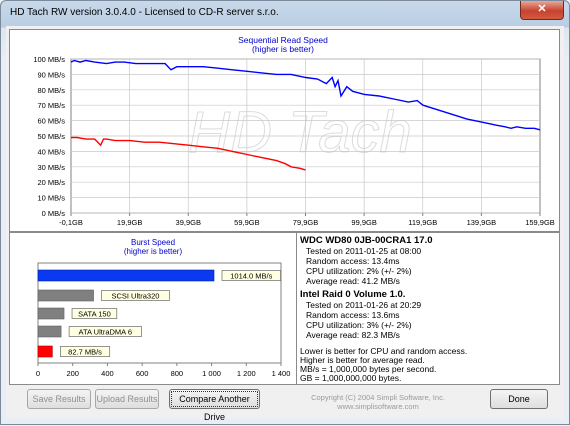  Describe the element at coordinates (364, 251) in the screenshot. I see `drive-1-tested: Tested on 2011-01-25 at 08:00` at that location.